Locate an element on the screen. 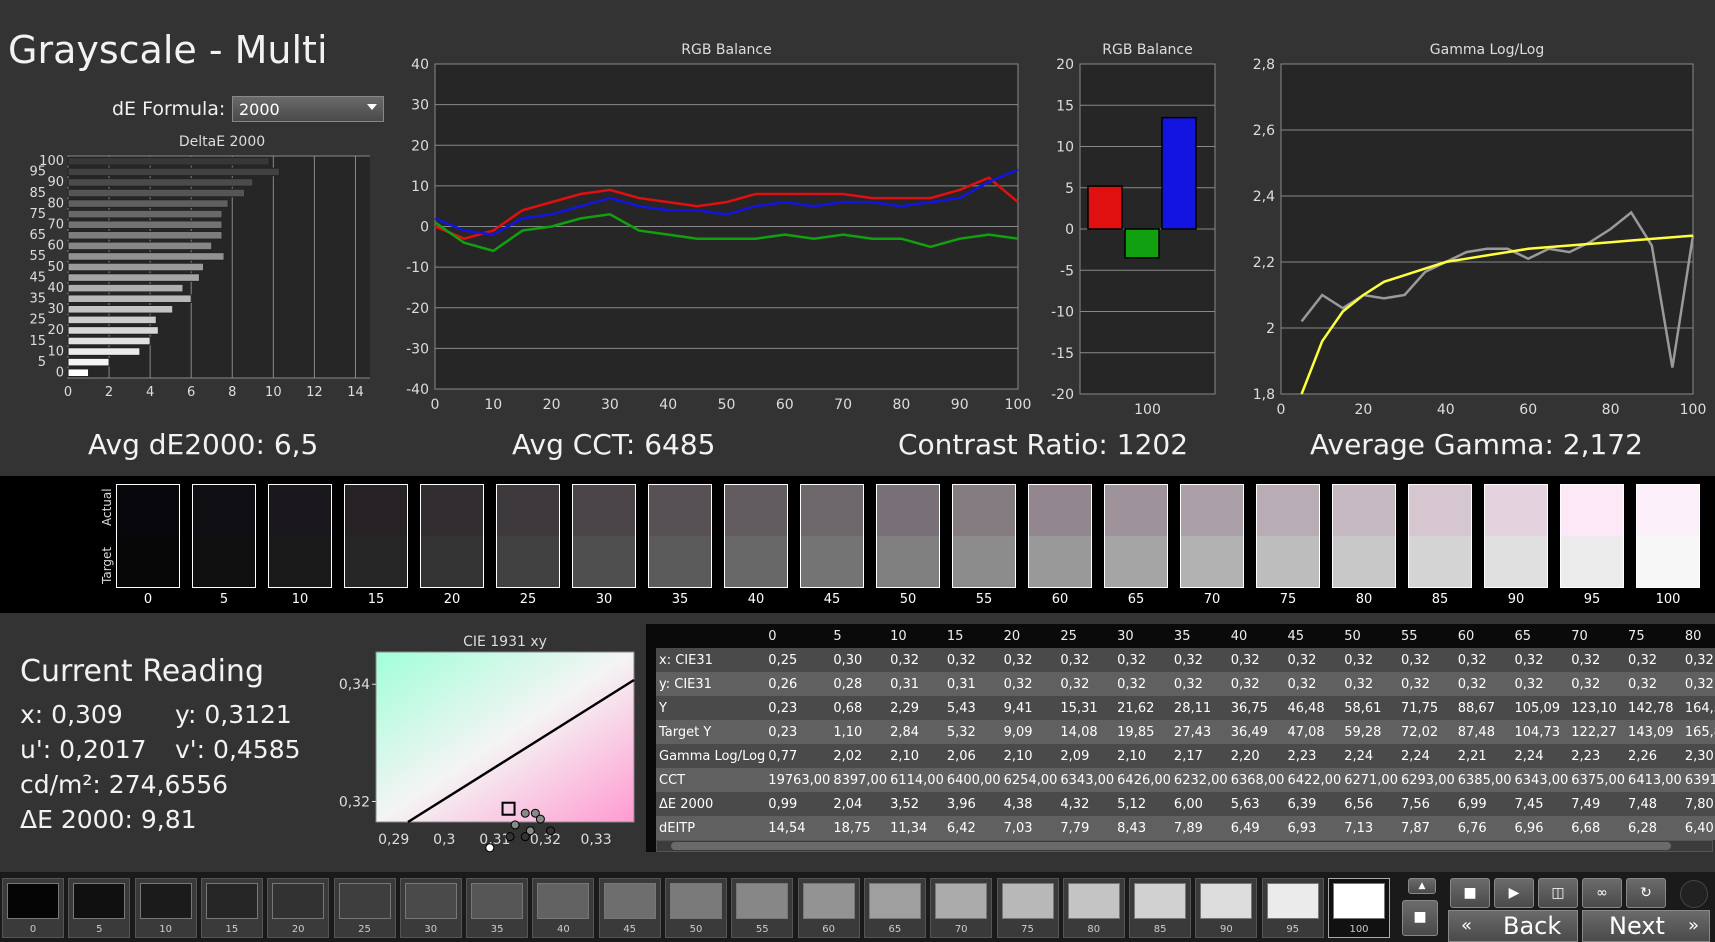  y-tick-label: 5 is located at coordinates (42, 362).